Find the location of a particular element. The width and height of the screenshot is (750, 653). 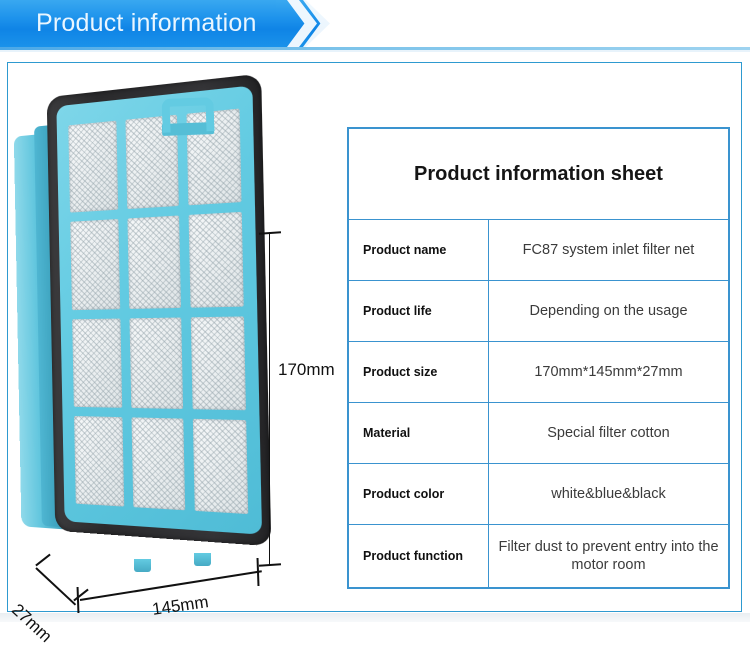

spec-key: Product color is located at coordinates (419, 494).